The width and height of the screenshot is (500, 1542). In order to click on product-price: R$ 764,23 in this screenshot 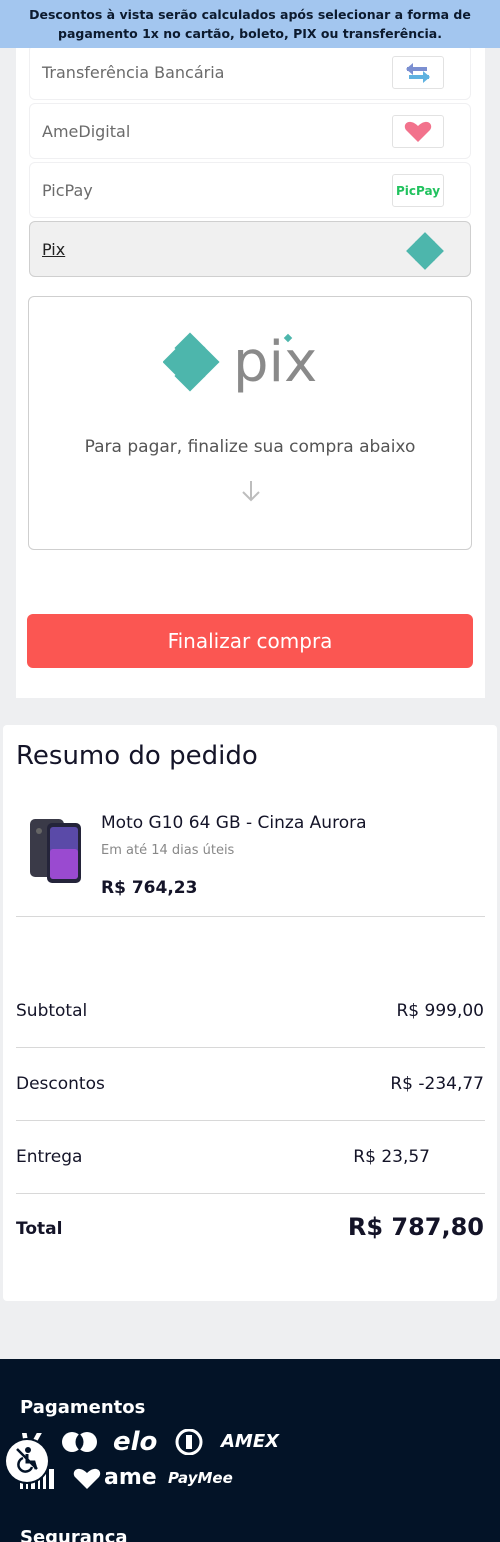, I will do `click(149, 888)`.